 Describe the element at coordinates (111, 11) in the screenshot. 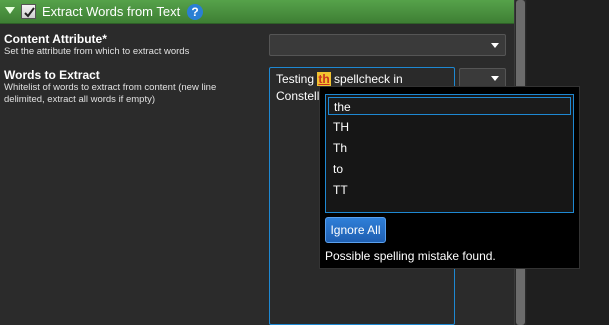

I see `section-title: Extract Words from Text` at that location.